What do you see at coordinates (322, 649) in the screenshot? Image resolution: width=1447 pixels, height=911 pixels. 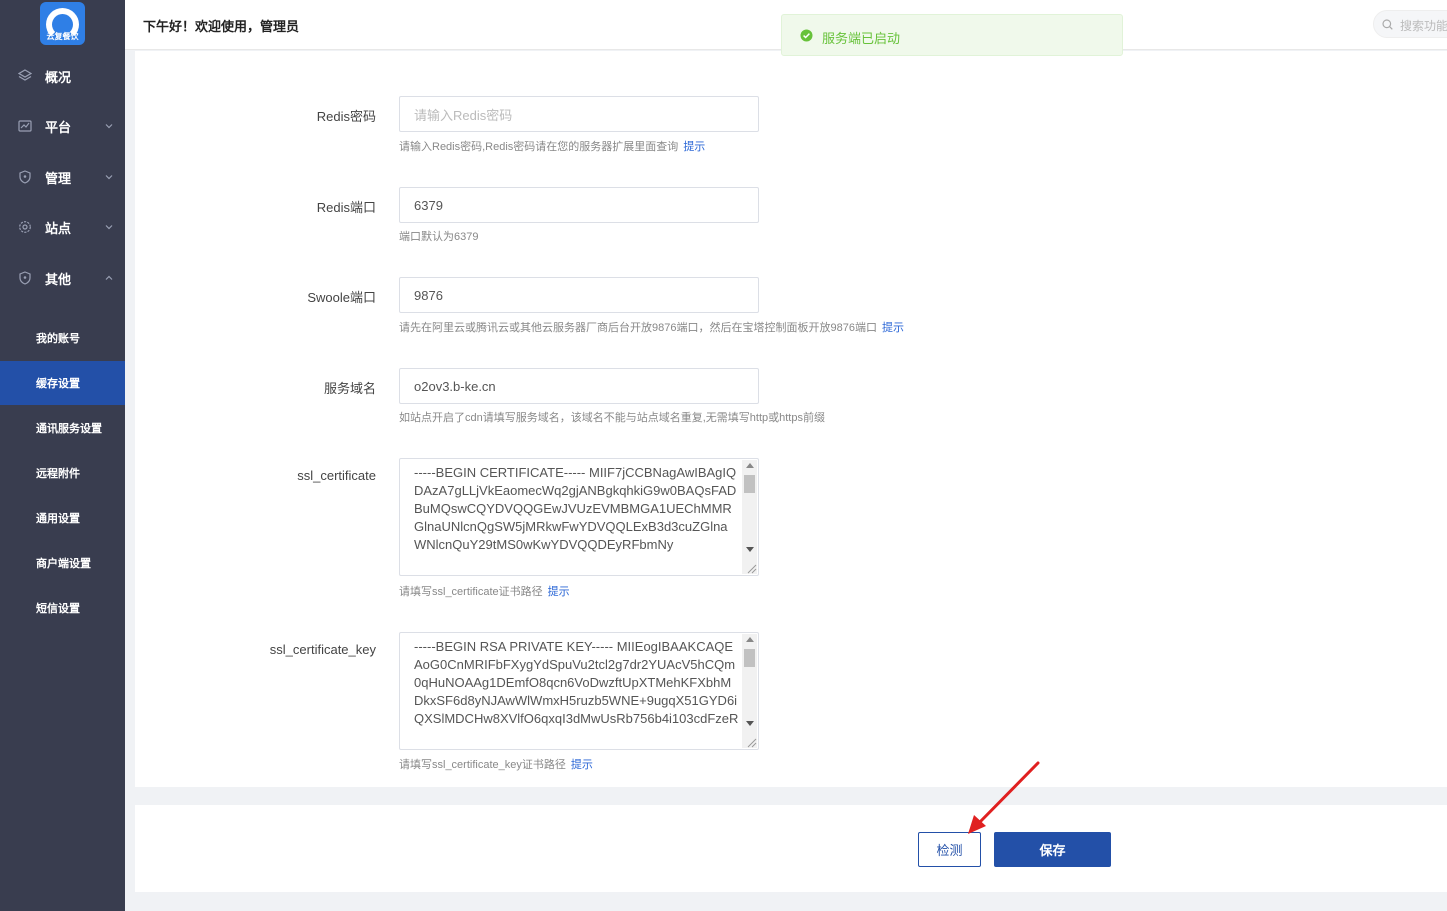 I see `ssl-certificate-key-label: ssl_certificate_key` at bounding box center [322, 649].